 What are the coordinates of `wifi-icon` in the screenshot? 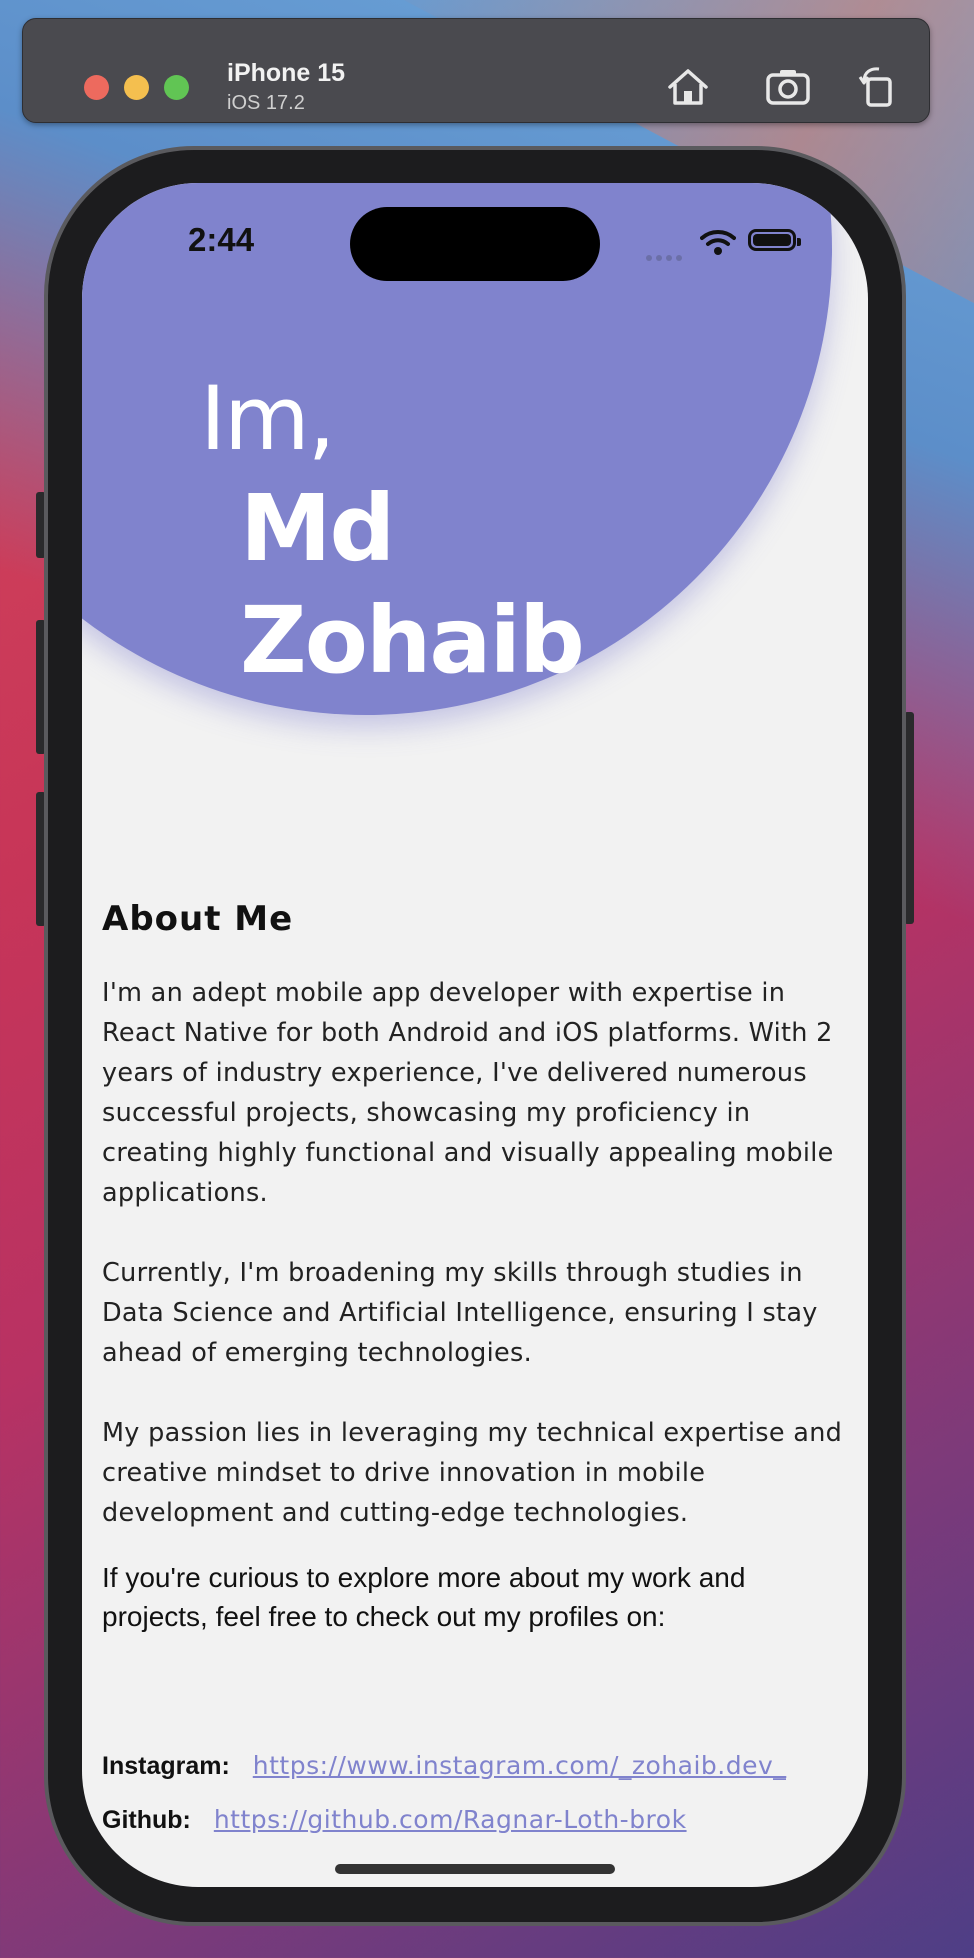 It's located at (718, 242).